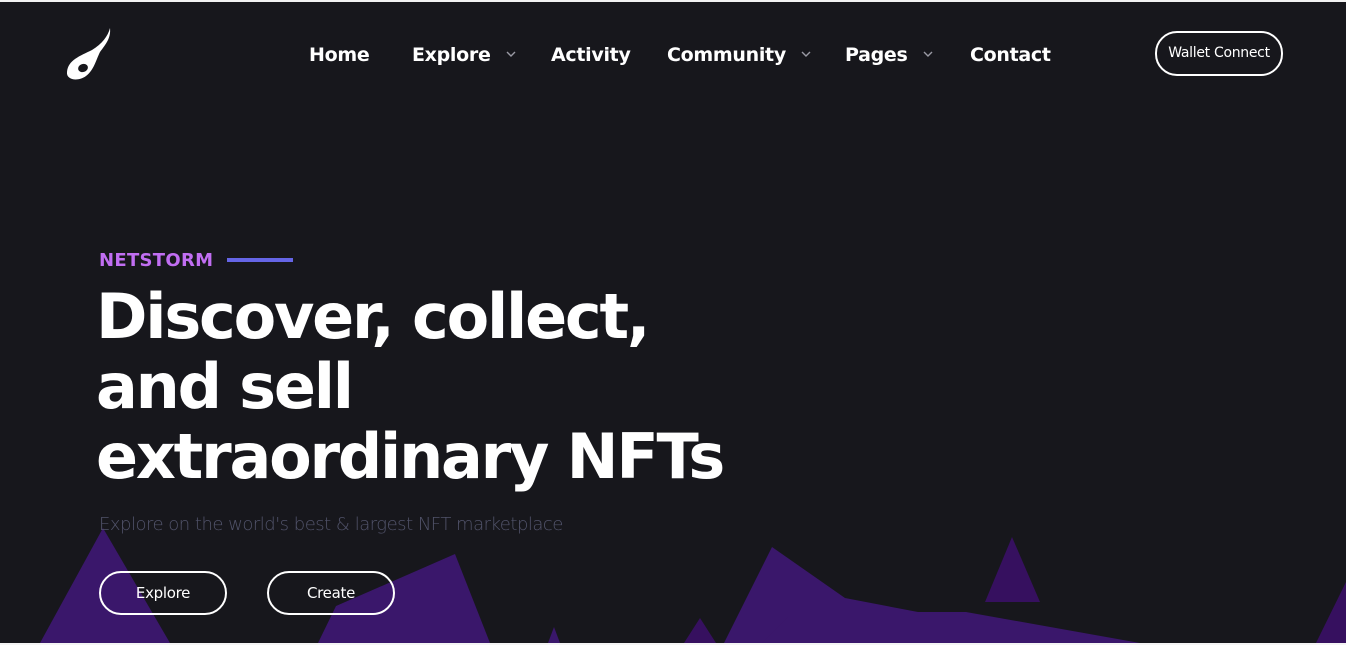  I want to click on nav-item-pages: Pages, so click(889, 55).